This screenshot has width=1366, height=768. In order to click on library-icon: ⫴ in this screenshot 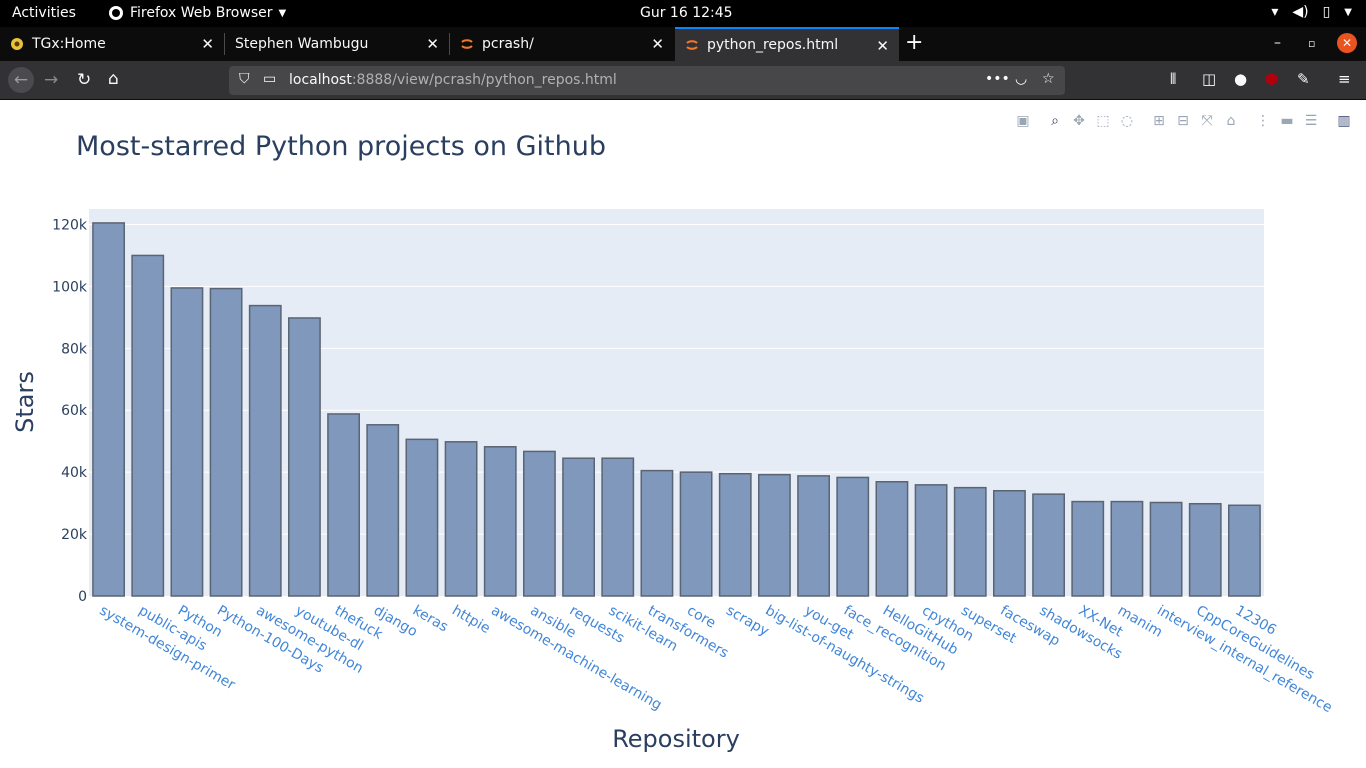, I will do `click(1173, 79)`.